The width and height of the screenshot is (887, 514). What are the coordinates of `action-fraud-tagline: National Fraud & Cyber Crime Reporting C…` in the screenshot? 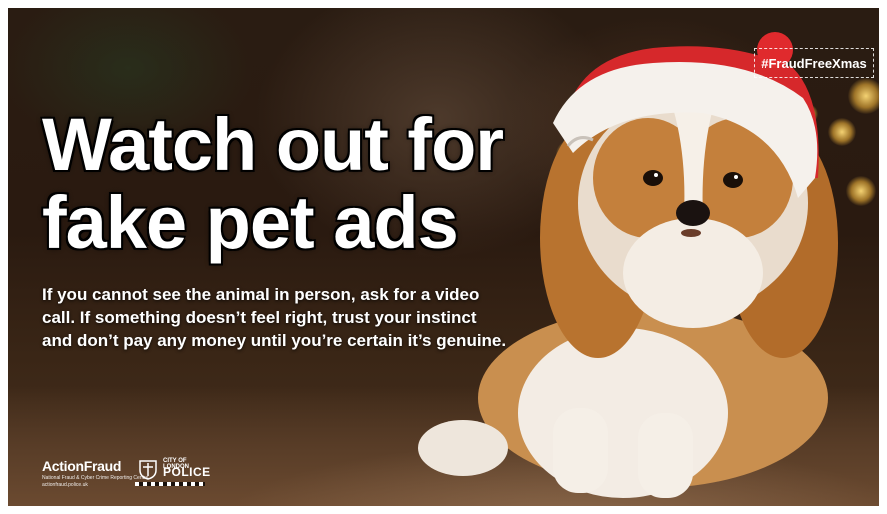 It's located at (95, 478).